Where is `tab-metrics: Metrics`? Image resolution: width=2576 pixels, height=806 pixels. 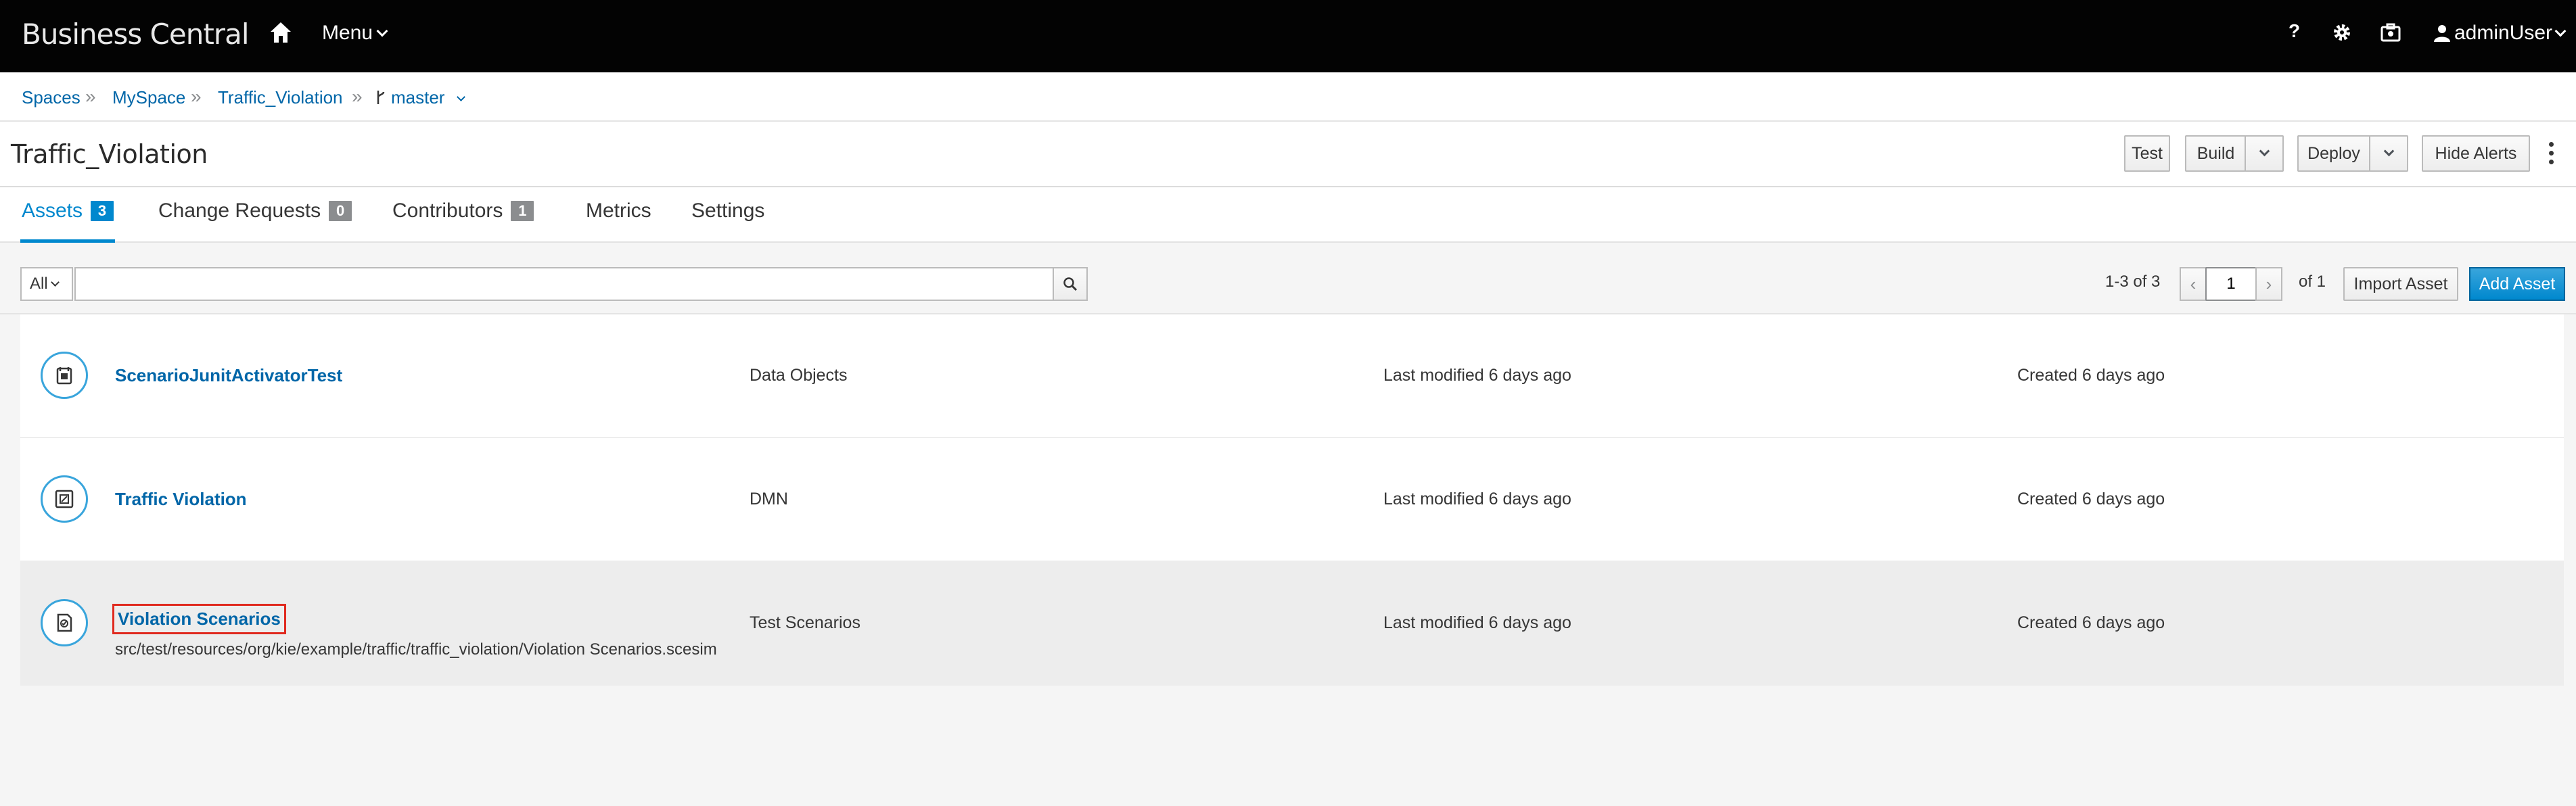
tab-metrics: Metrics is located at coordinates (618, 221).